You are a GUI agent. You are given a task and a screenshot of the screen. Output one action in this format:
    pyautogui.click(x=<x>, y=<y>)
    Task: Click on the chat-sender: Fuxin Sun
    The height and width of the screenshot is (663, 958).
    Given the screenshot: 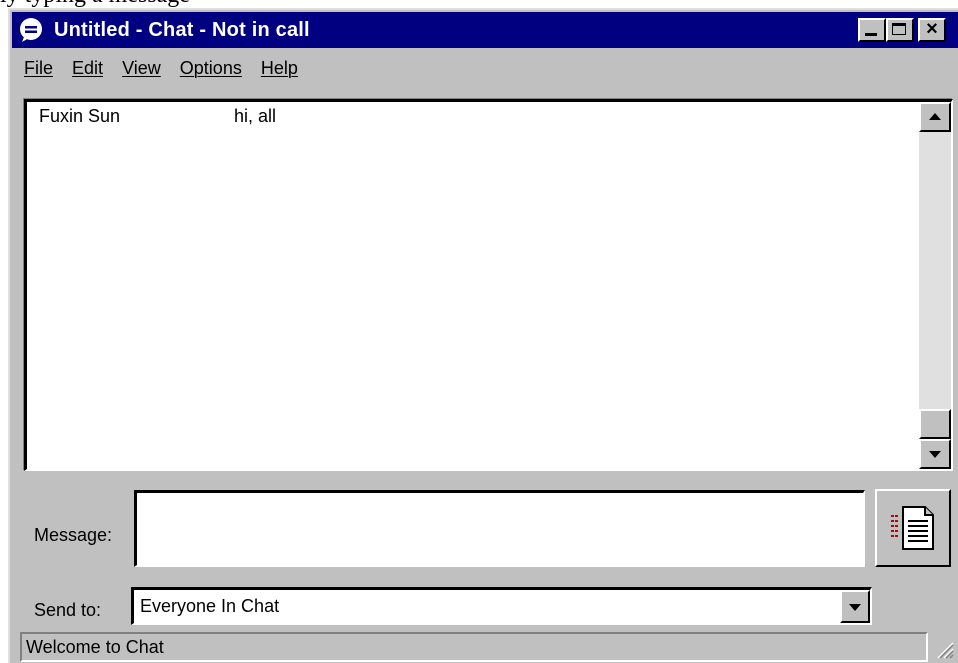 What is the action you would take?
    pyautogui.click(x=80, y=116)
    